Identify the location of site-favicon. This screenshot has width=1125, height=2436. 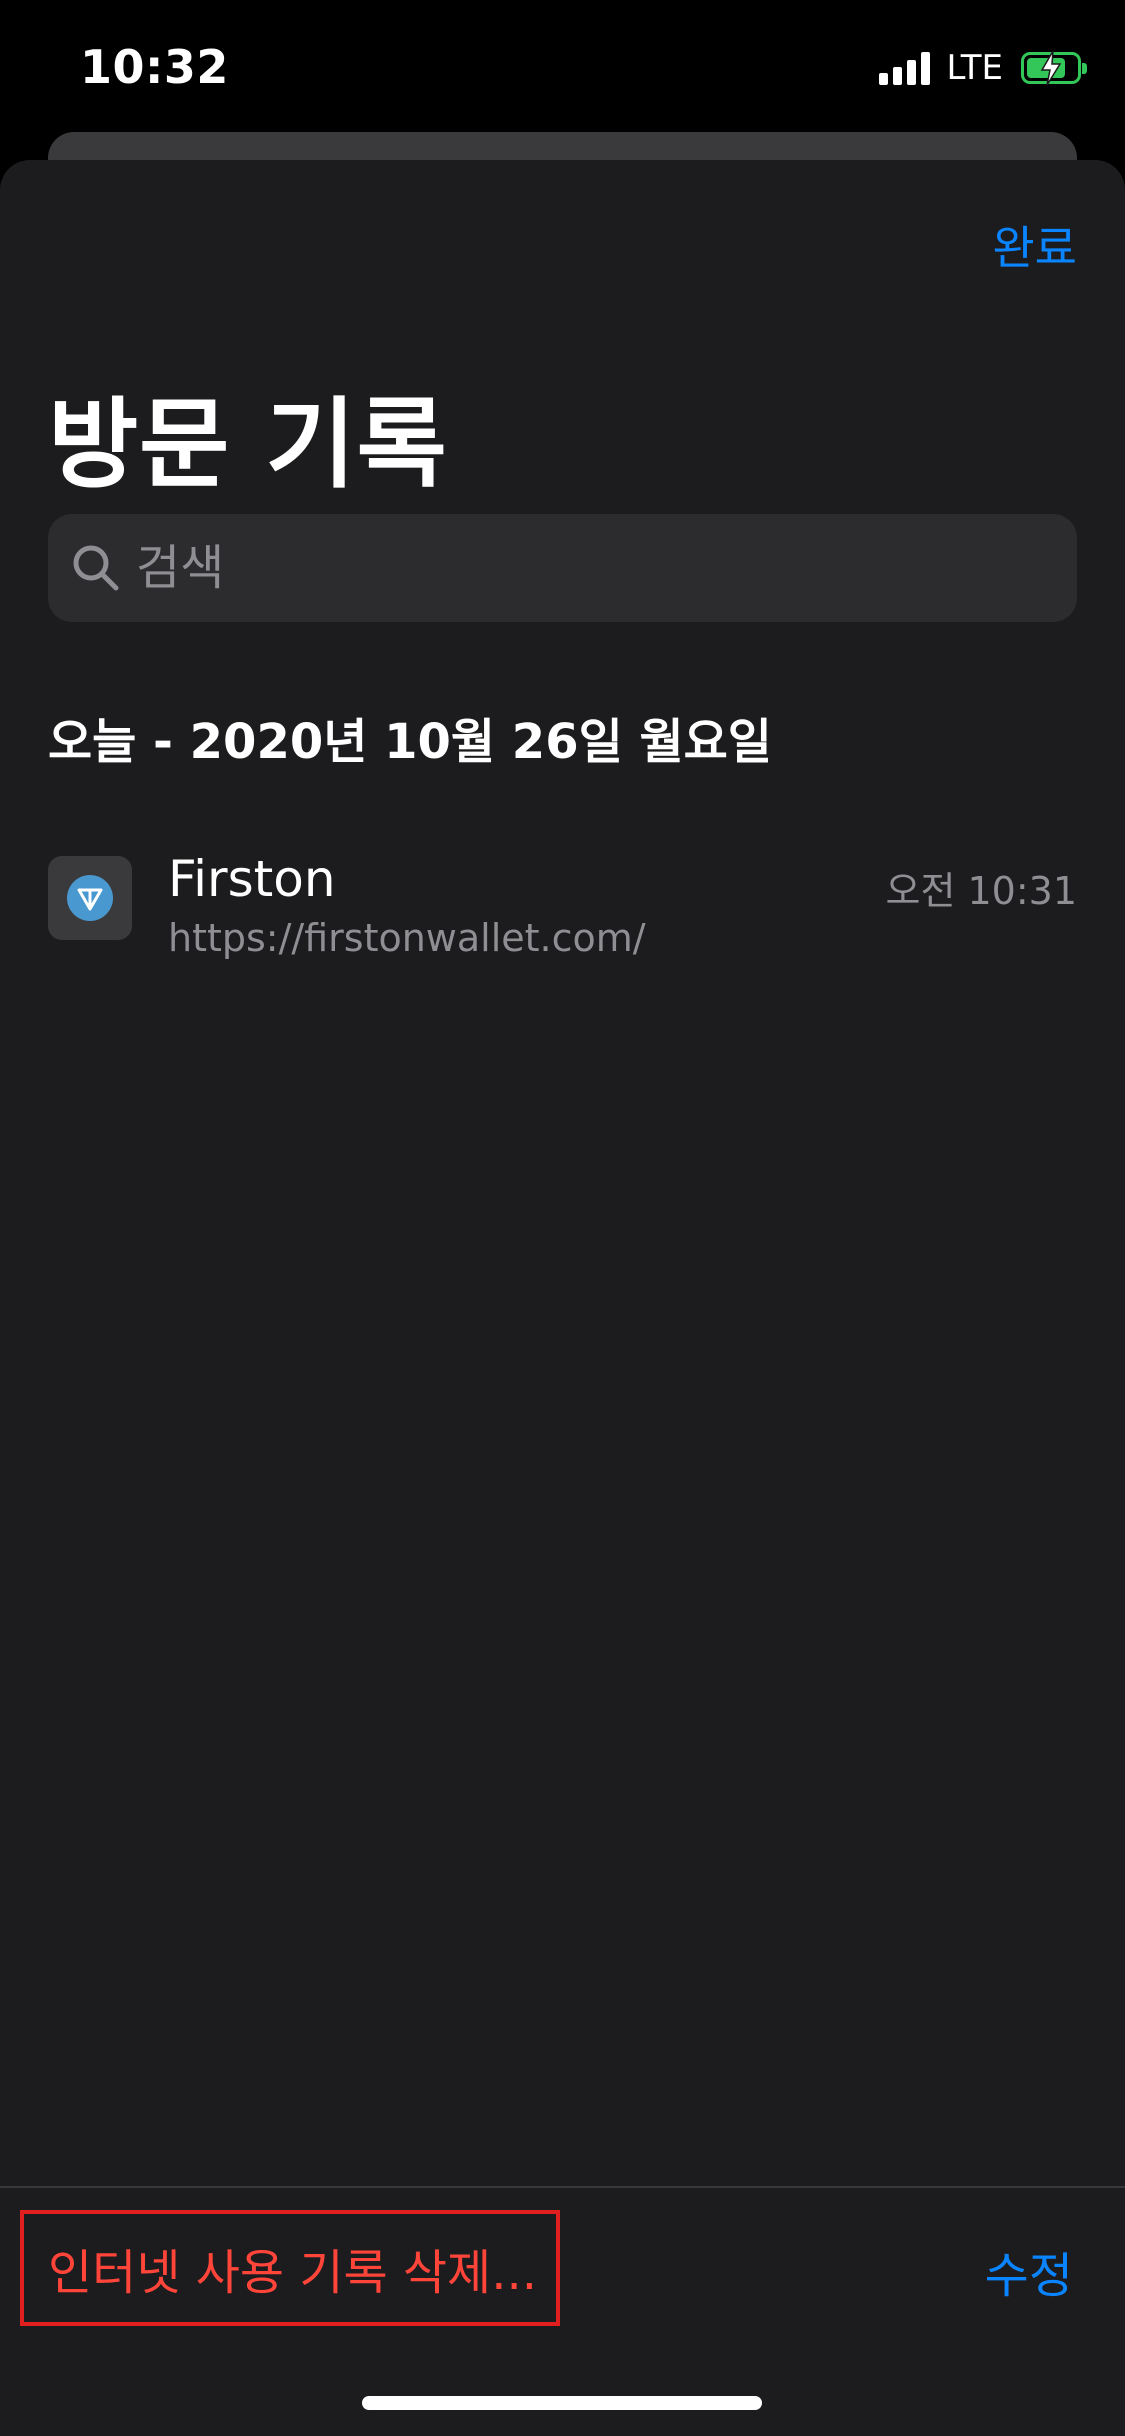
(90, 898).